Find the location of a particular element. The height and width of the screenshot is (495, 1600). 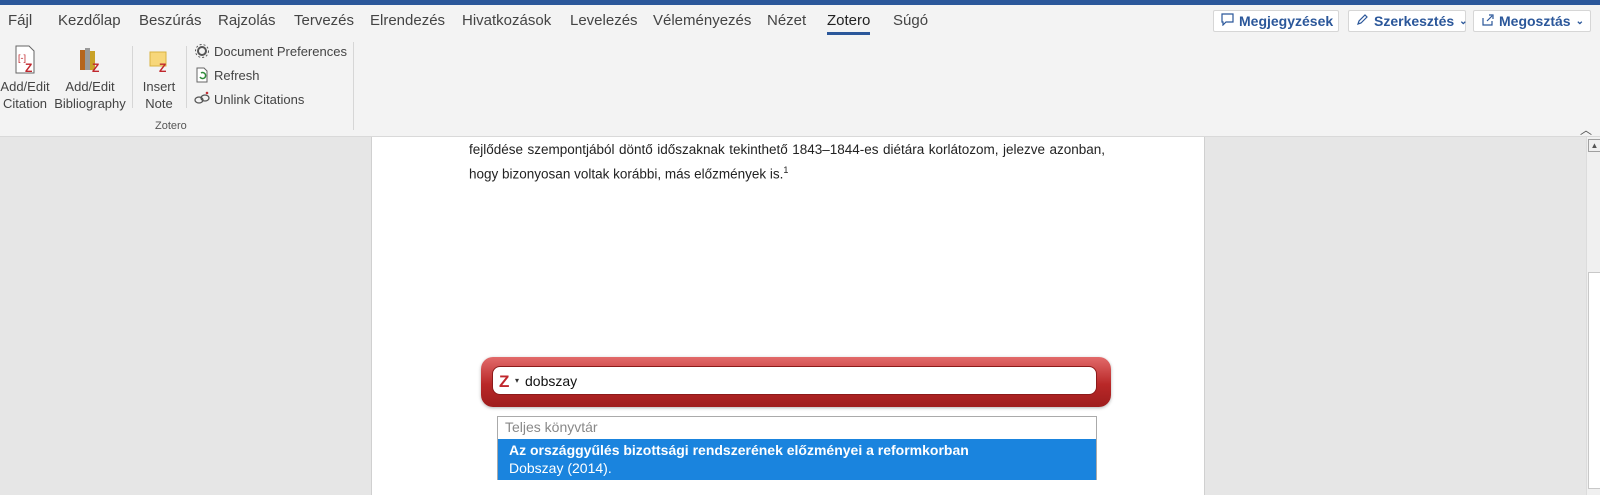

add-edit-citation-label-2: Citation is located at coordinates (25, 103).